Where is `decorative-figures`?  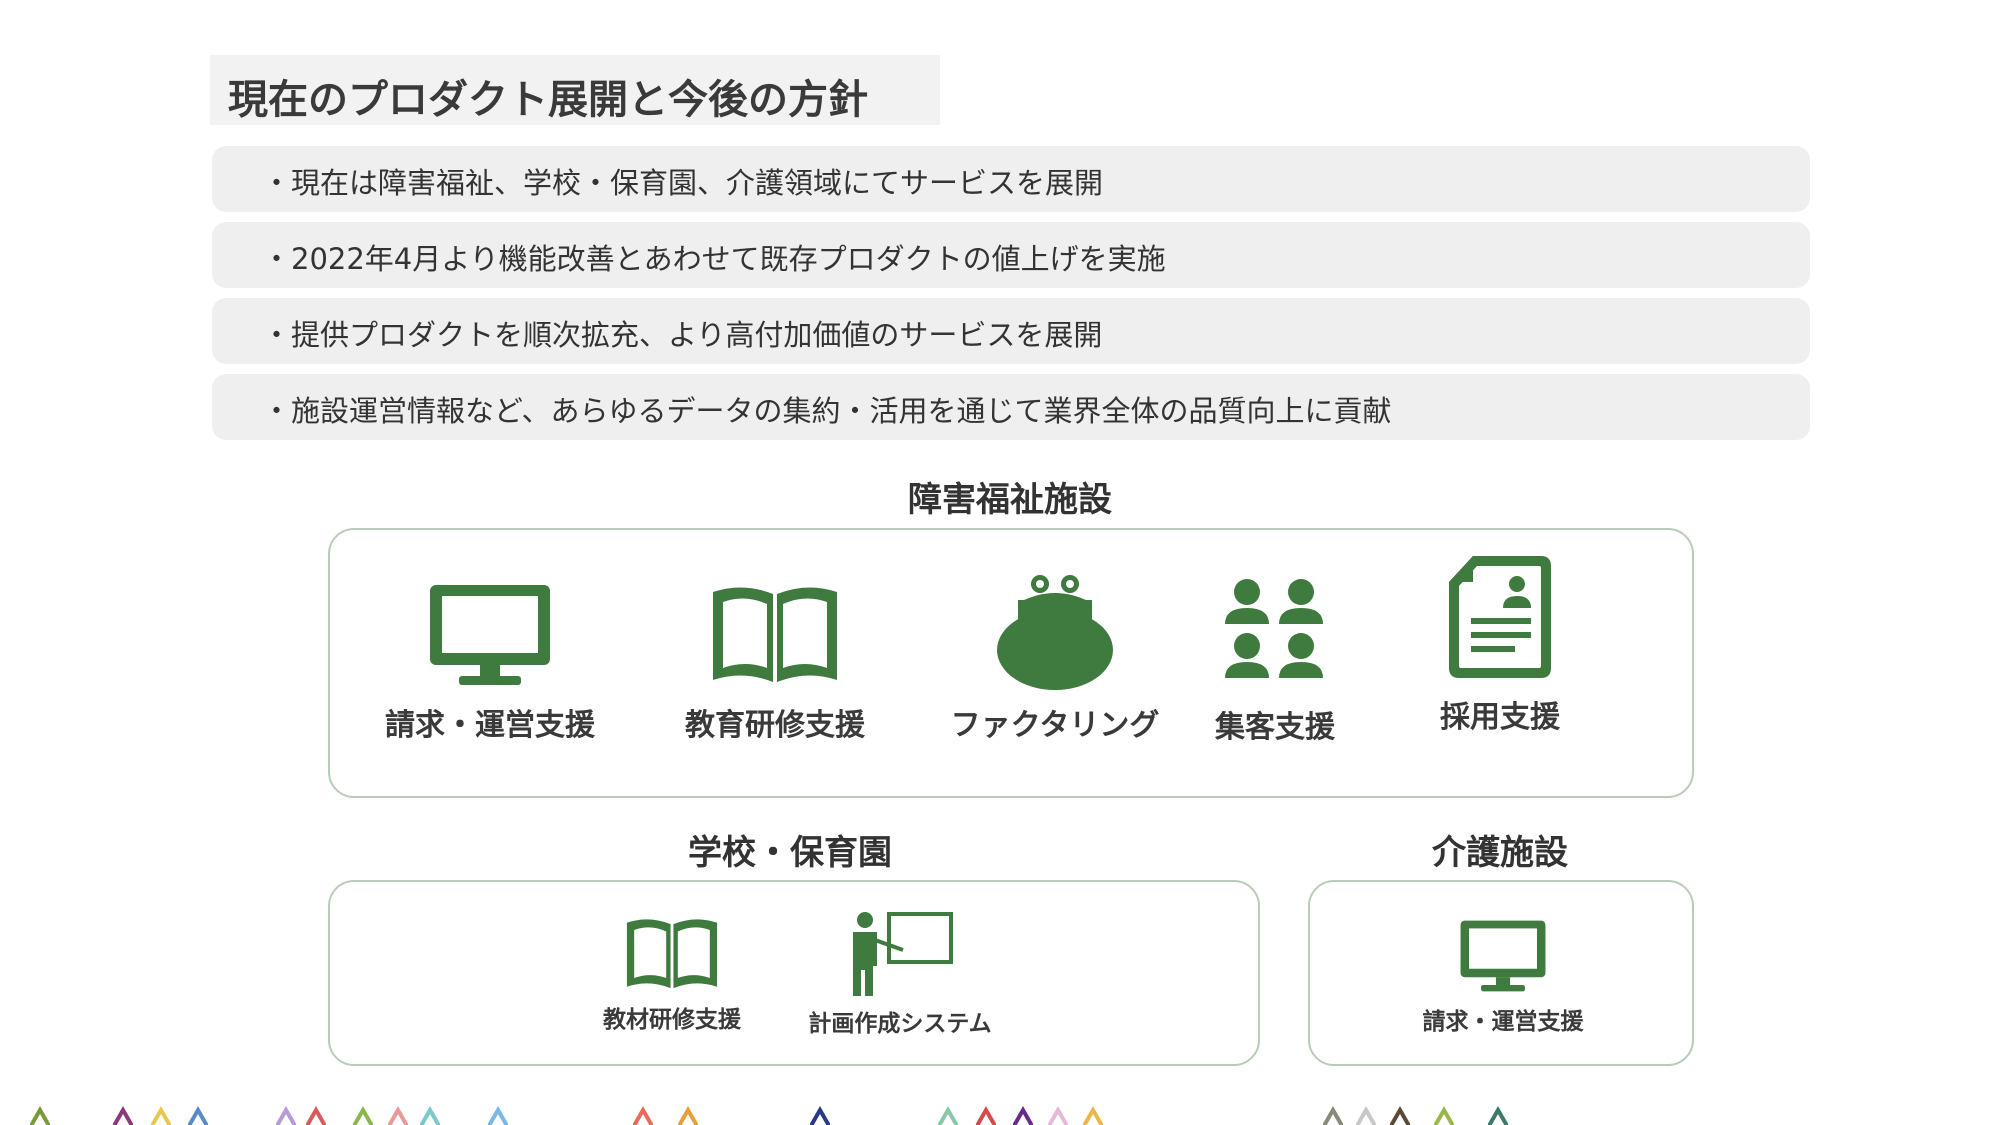
decorative-figures is located at coordinates (769, 1115).